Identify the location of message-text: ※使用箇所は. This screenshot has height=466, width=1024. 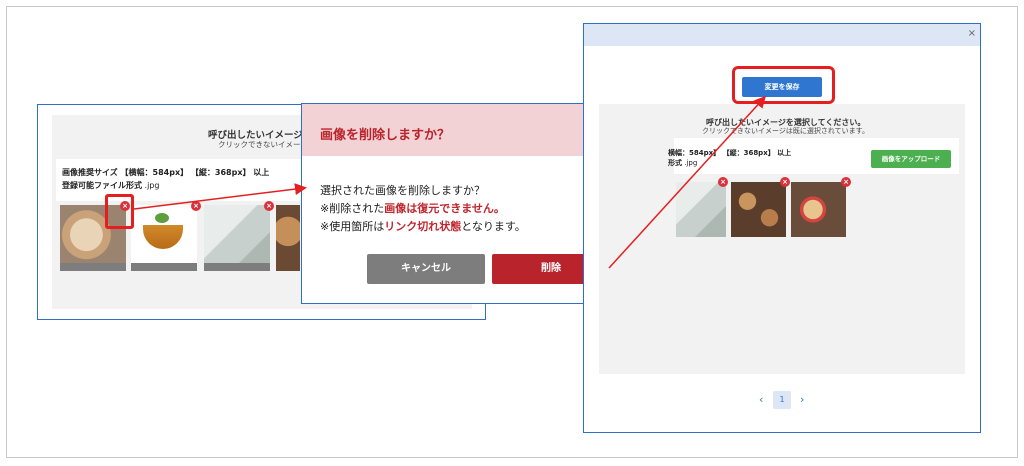
(352, 226).